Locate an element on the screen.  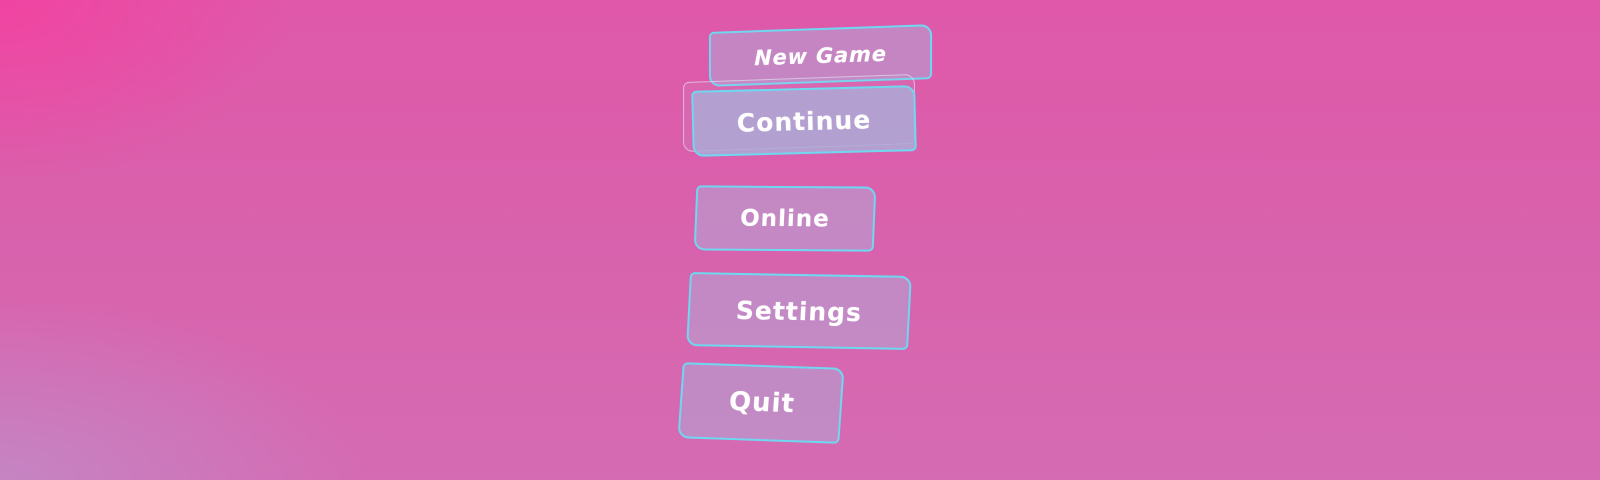
continue-label: Continue is located at coordinates (804, 121).